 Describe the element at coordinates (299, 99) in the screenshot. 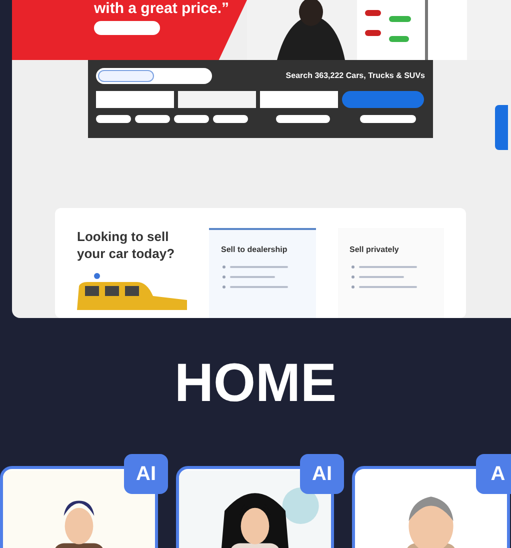

I see `input-field` at that location.